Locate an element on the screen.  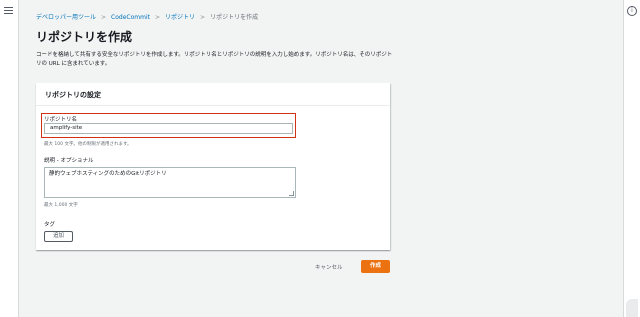
page-title: リポジトリを作成 is located at coordinates (84, 37).